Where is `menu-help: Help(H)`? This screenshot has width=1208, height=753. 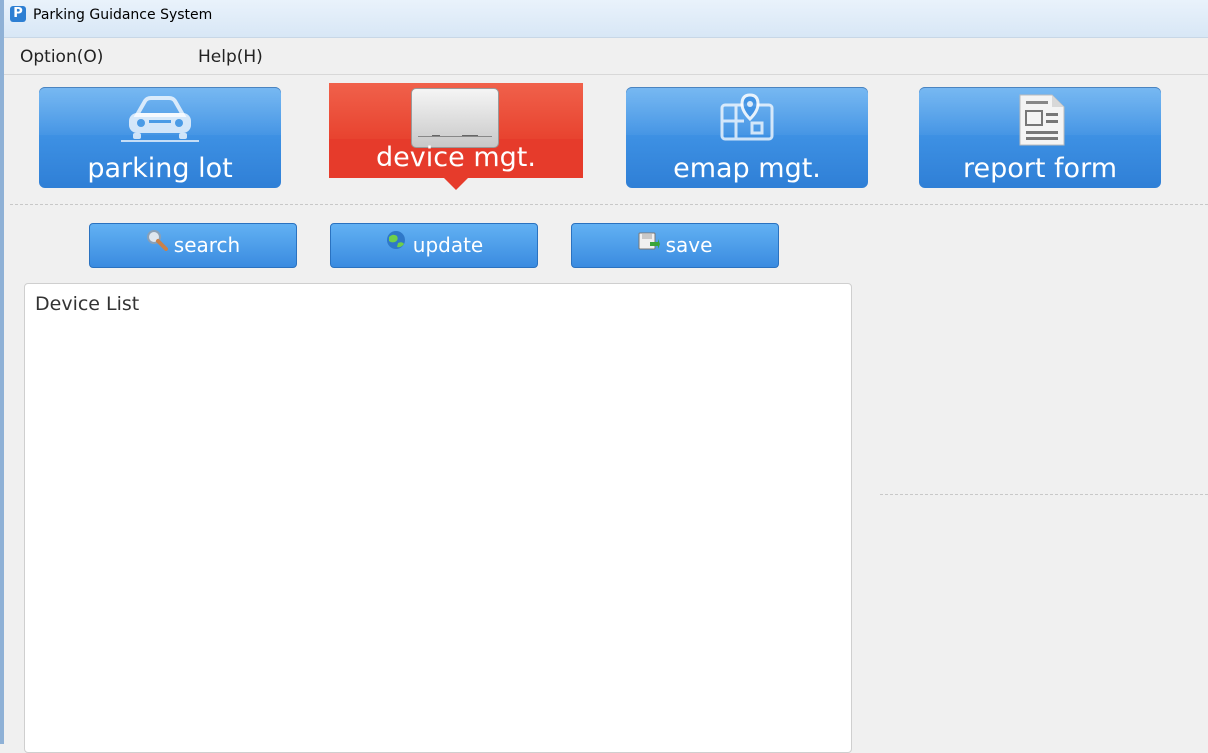 menu-help: Help(H) is located at coordinates (230, 57).